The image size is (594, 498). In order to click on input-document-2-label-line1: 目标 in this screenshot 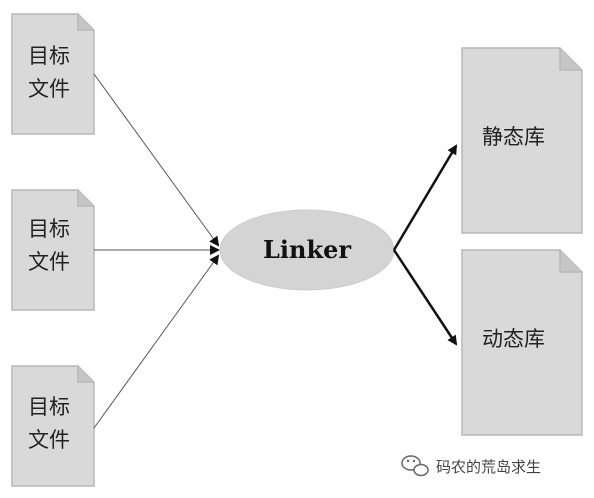, I will do `click(49, 229)`.